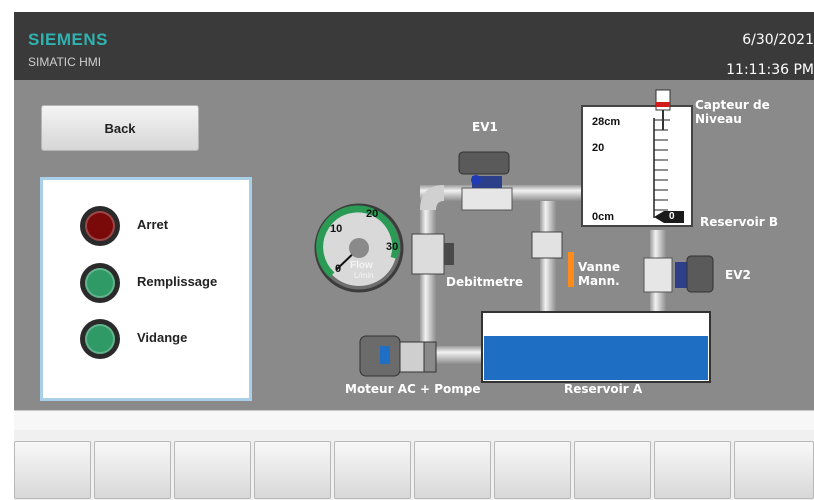 Image resolution: width=814 pixels, height=500 pixels. Describe the element at coordinates (485, 181) in the screenshot. I see `ev1-solenoid-valve` at that location.